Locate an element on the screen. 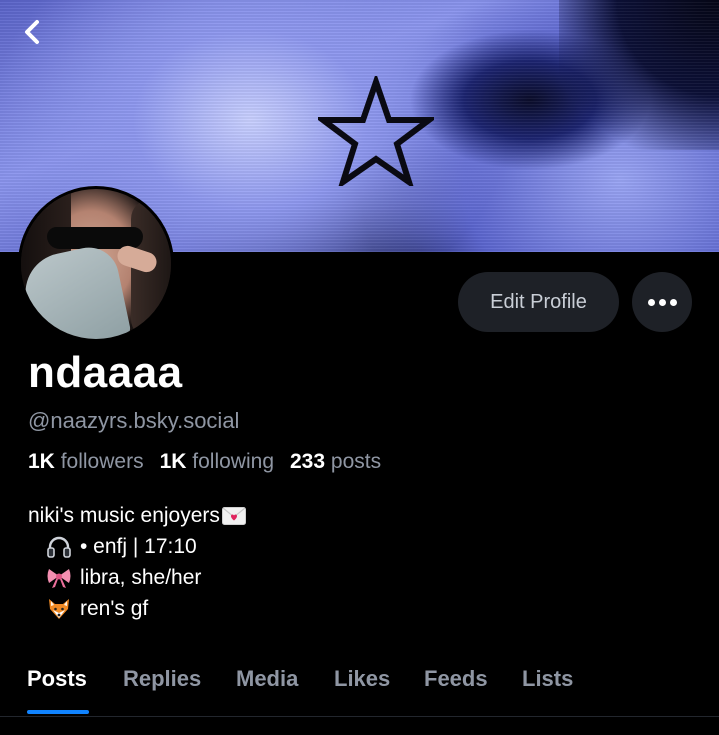 The image size is (719, 735). back-icon is located at coordinates (32, 32).